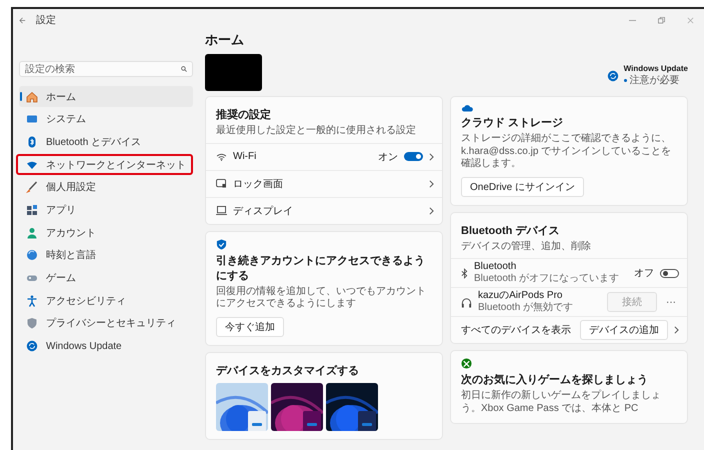  I want to click on card-description: 初日に新作の新しいゲームをプレイしましょう。Xbox Game Pass では、本体と PC, so click(561, 402).